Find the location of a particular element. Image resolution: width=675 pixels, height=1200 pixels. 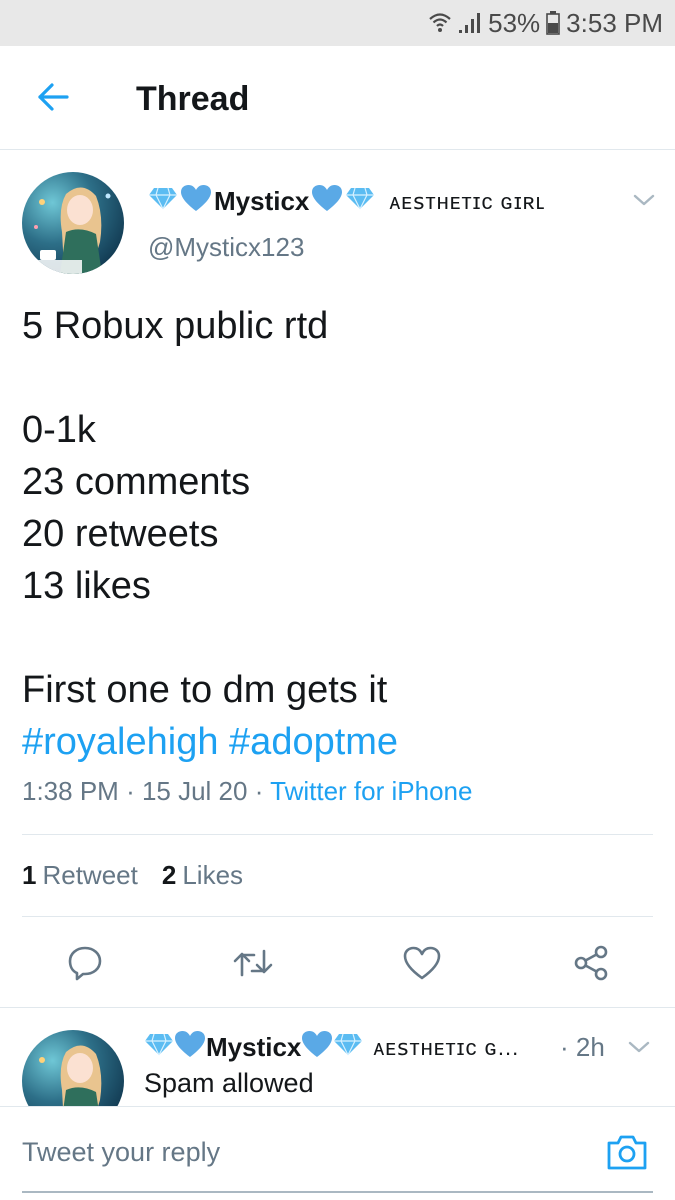

camera-button is located at coordinates (629, 1153).